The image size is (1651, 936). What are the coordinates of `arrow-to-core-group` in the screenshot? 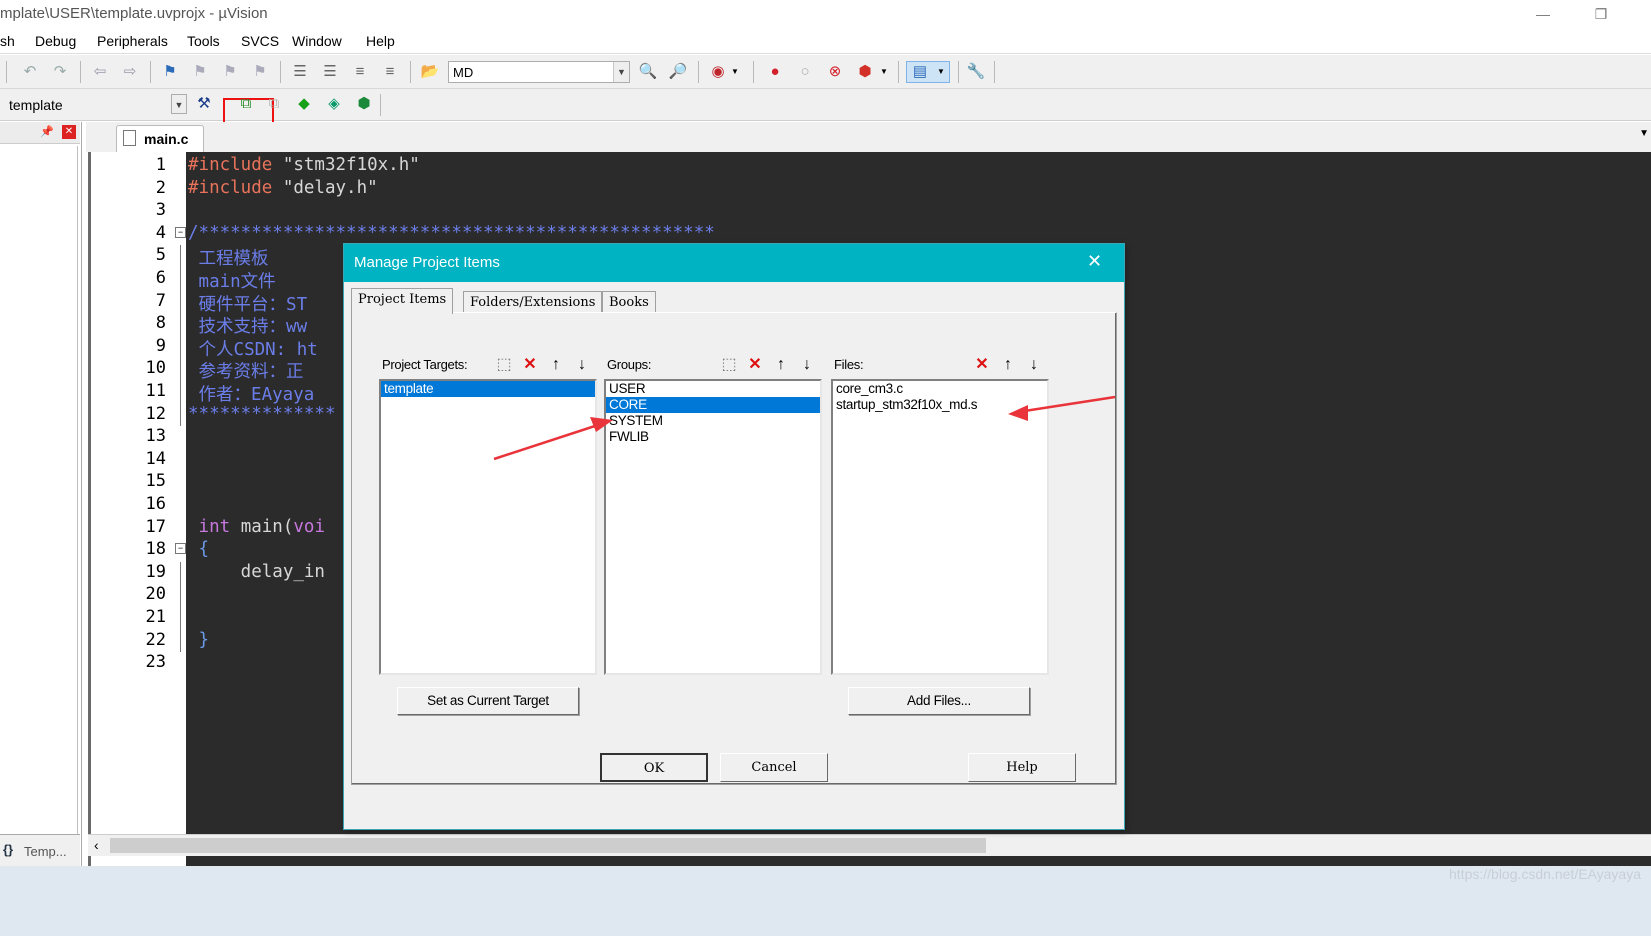 It's located at (553, 439).